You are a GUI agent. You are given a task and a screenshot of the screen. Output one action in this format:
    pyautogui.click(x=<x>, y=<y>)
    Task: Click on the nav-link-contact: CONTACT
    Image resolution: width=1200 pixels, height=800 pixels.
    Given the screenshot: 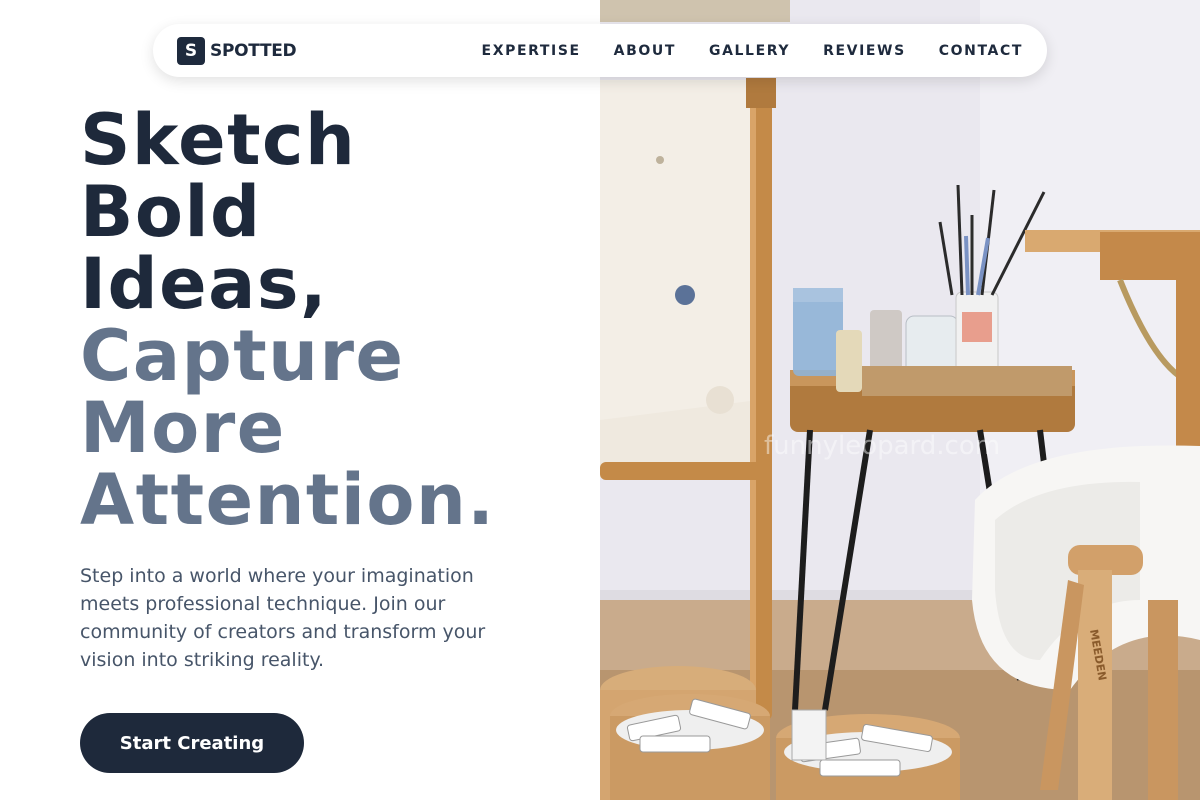 What is the action you would take?
    pyautogui.click(x=981, y=51)
    